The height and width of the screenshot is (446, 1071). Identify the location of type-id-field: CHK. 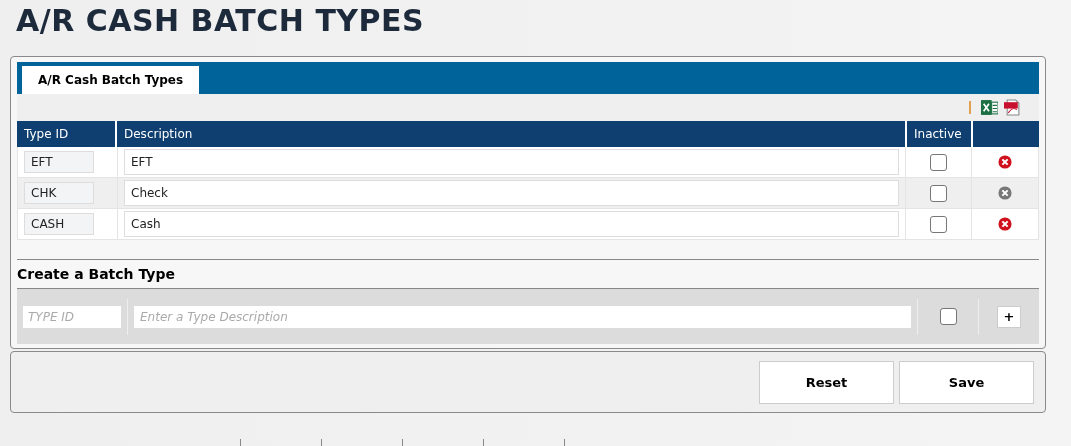
(59, 193).